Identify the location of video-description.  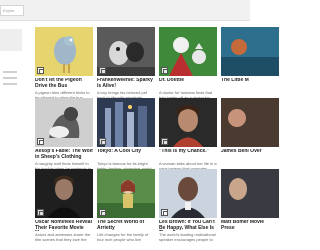
(250, 237).